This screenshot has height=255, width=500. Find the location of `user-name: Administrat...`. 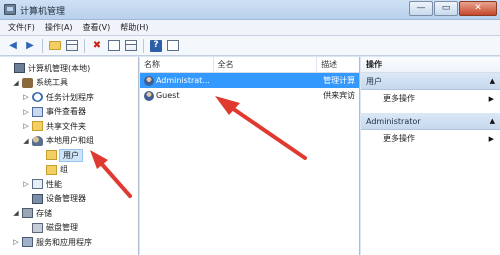

user-name: Administrat... is located at coordinates (182, 80).